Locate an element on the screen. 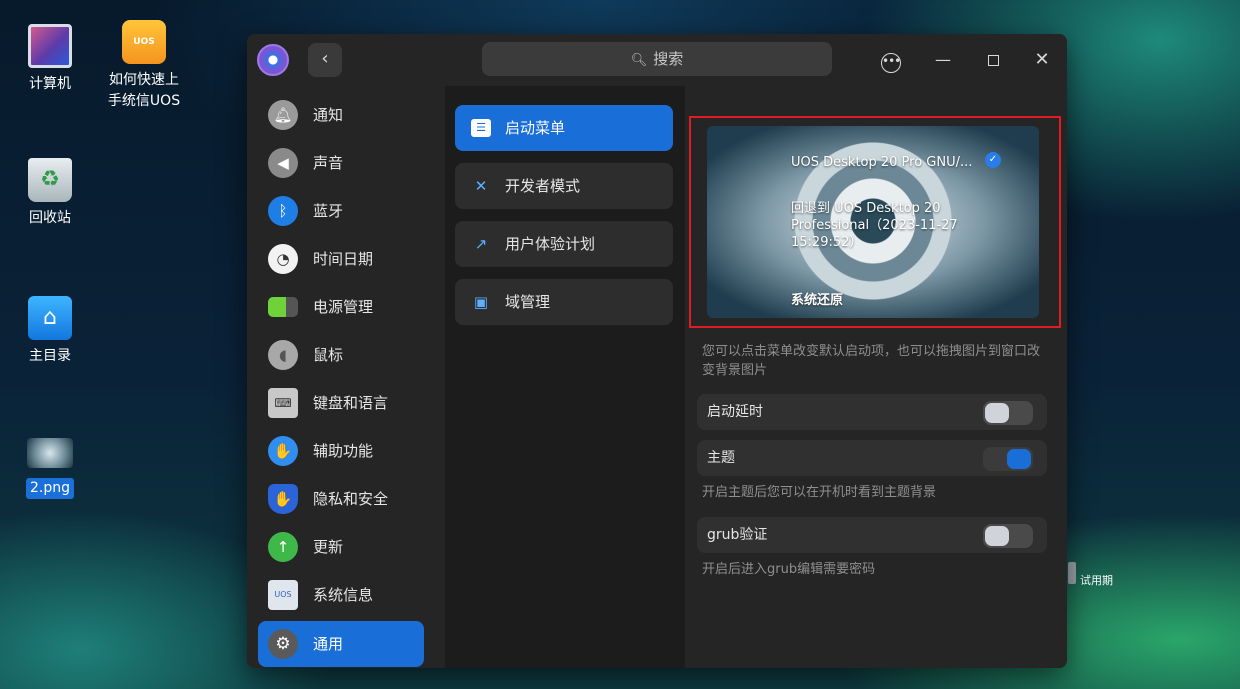 The height and width of the screenshot is (689, 1240). sidebar-item-sound: ◀ 声音 is located at coordinates (341, 163).